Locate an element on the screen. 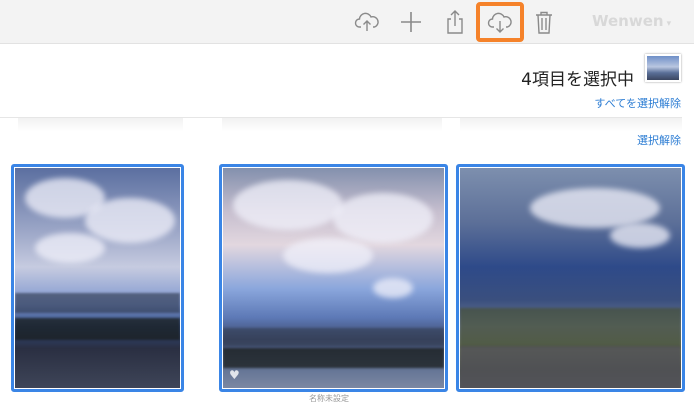 This screenshot has width=694, height=402. cloud-download-icon is located at coordinates (499, 22).